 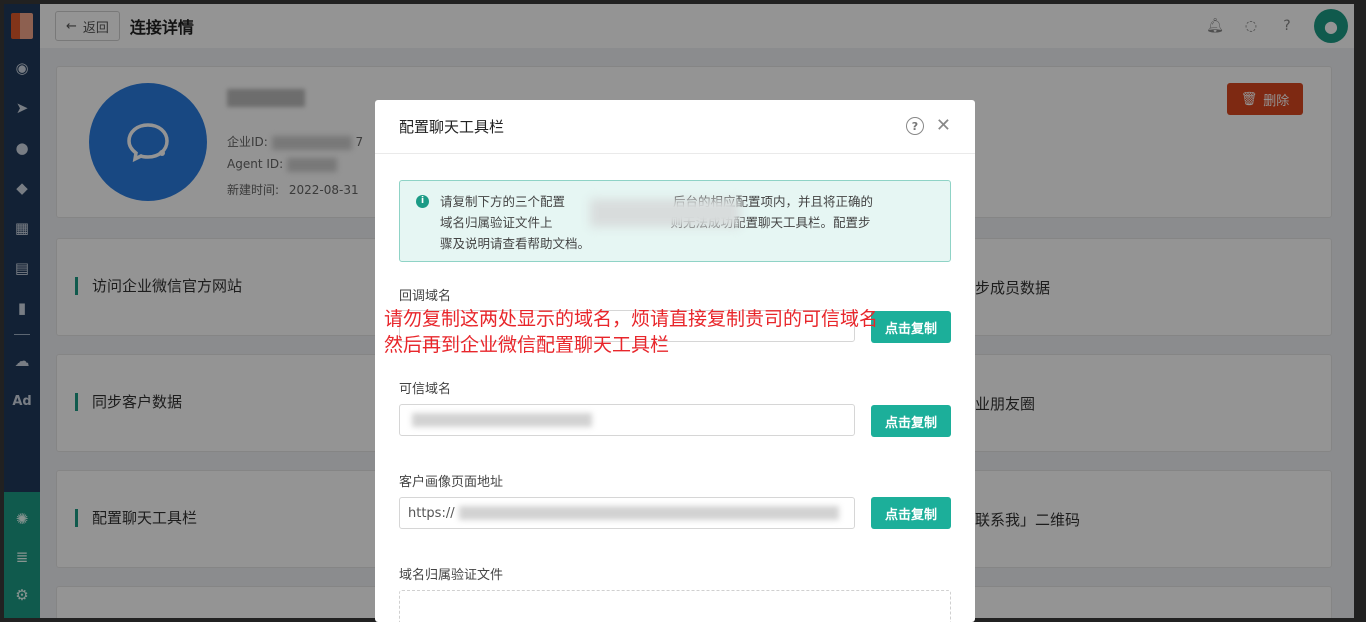 I want to click on help-circle-icon: ?, so click(x=914, y=126).